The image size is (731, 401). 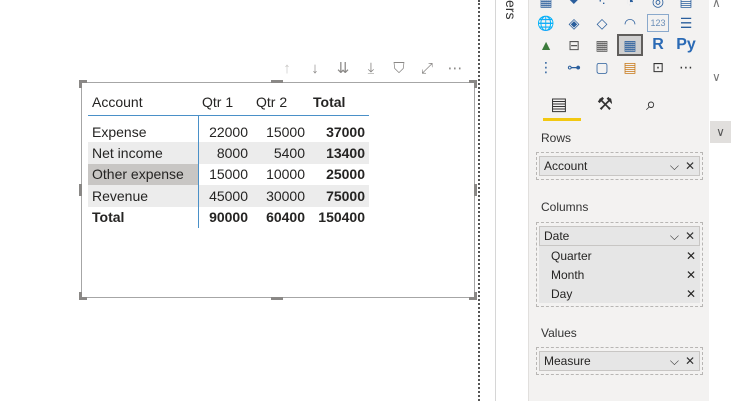 I want to click on field-name: Measure, so click(x=567, y=361).